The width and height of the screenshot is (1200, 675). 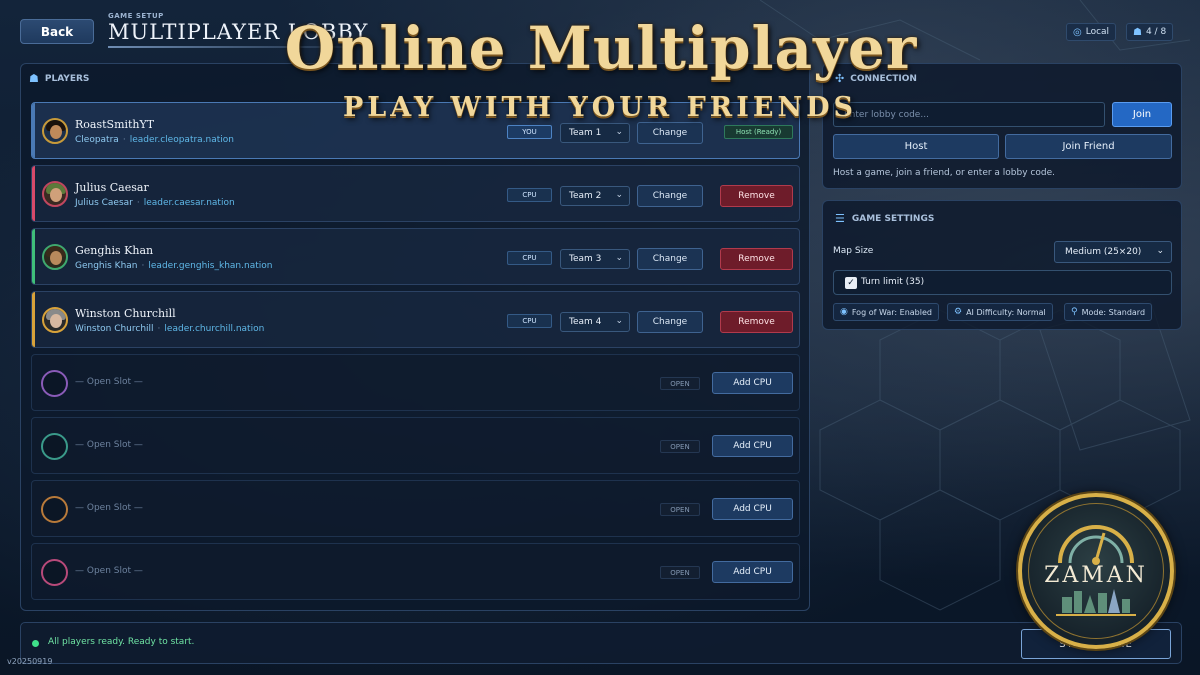 I want to click on team-select: Team 1 ⌄, so click(x=595, y=133).